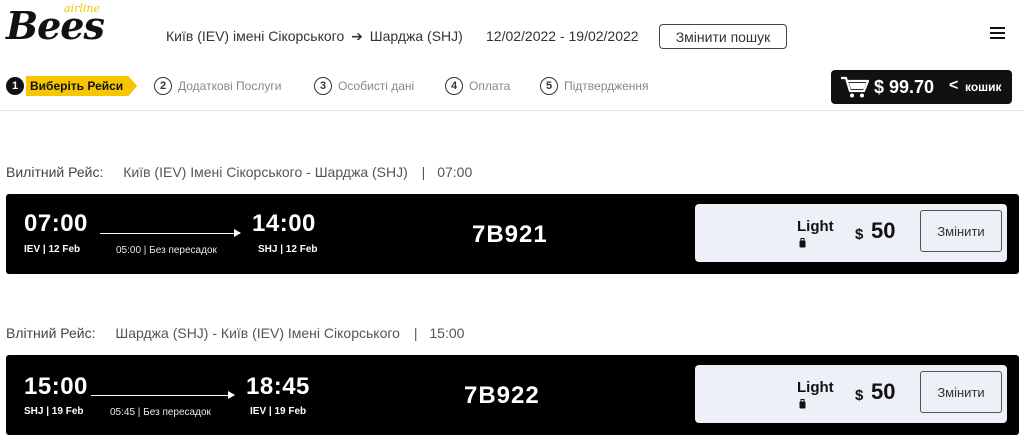 This screenshot has width=1024, height=443. I want to click on hamburger-menu-icon, so click(997, 33).